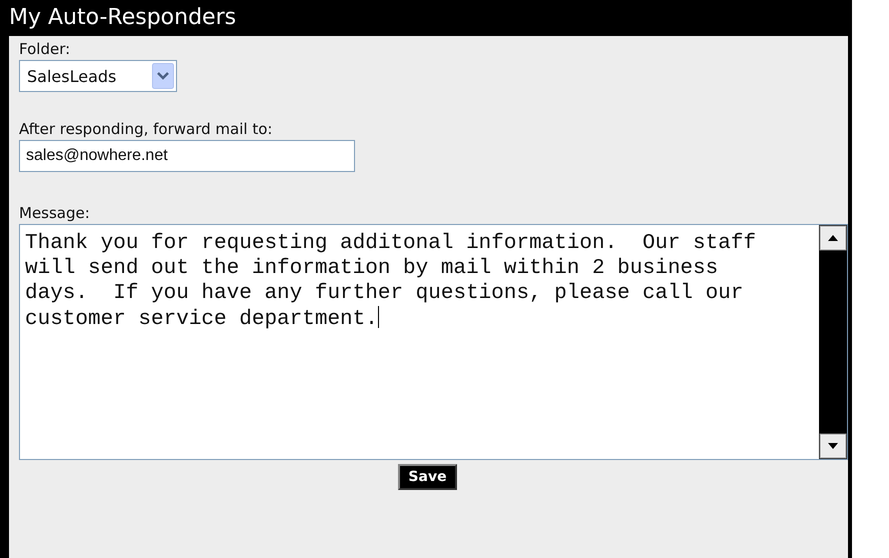  Describe the element at coordinates (98, 76) in the screenshot. I see `folder-select: SalesLeads` at that location.